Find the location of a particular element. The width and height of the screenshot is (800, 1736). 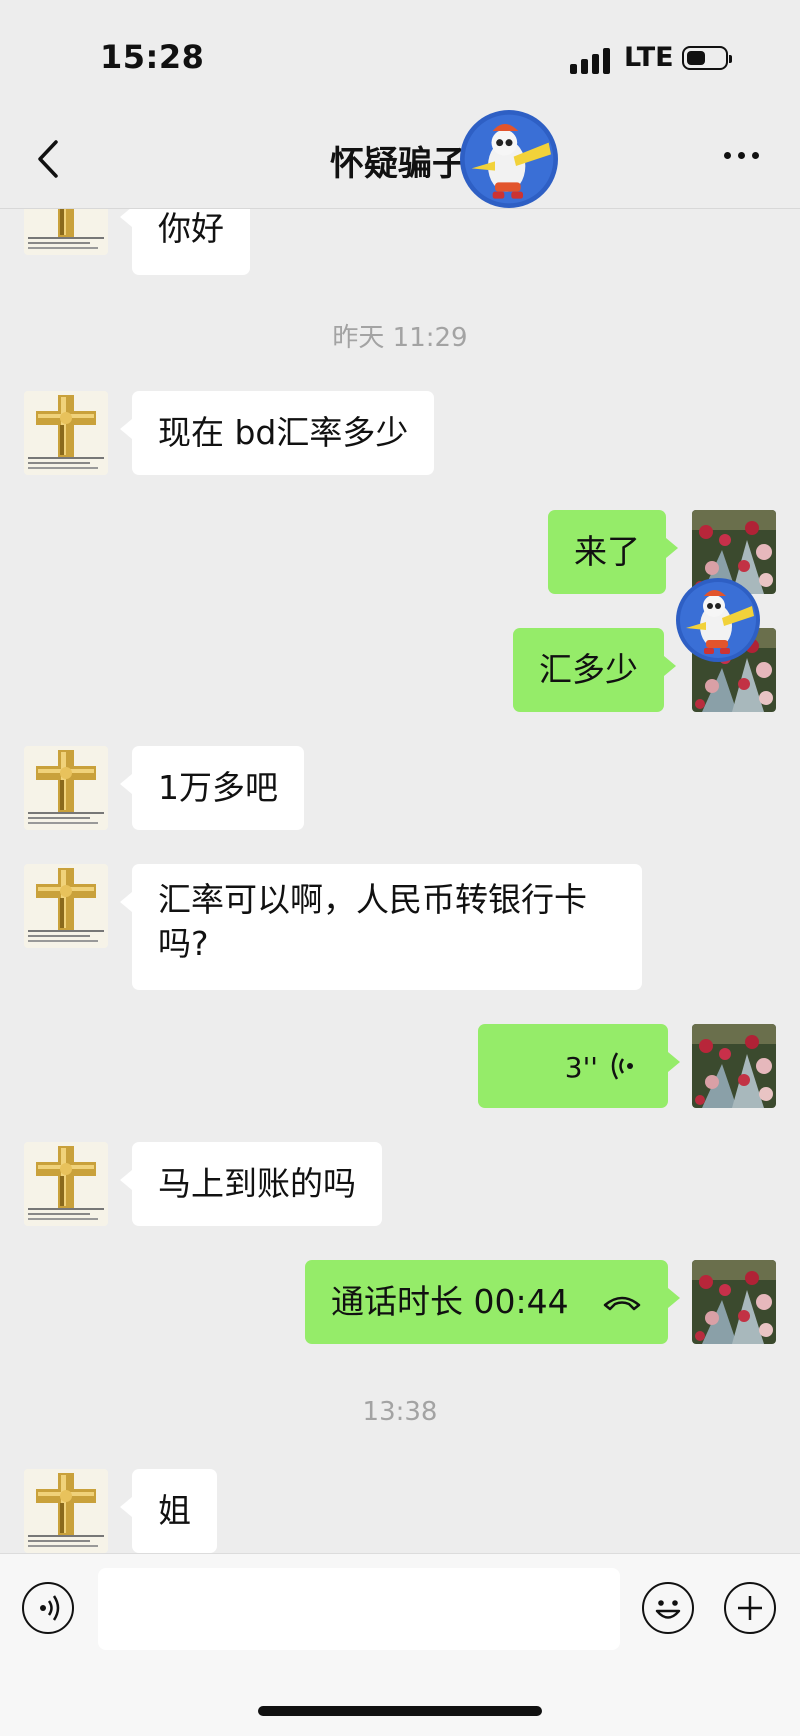

voice-toggle-icon is located at coordinates (48, 1608).